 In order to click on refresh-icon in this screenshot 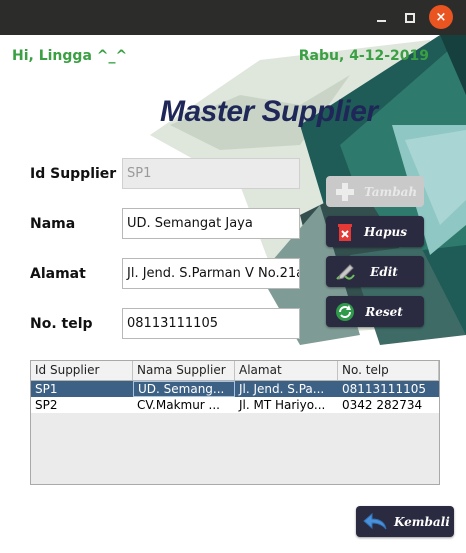, I will do `click(345, 312)`.